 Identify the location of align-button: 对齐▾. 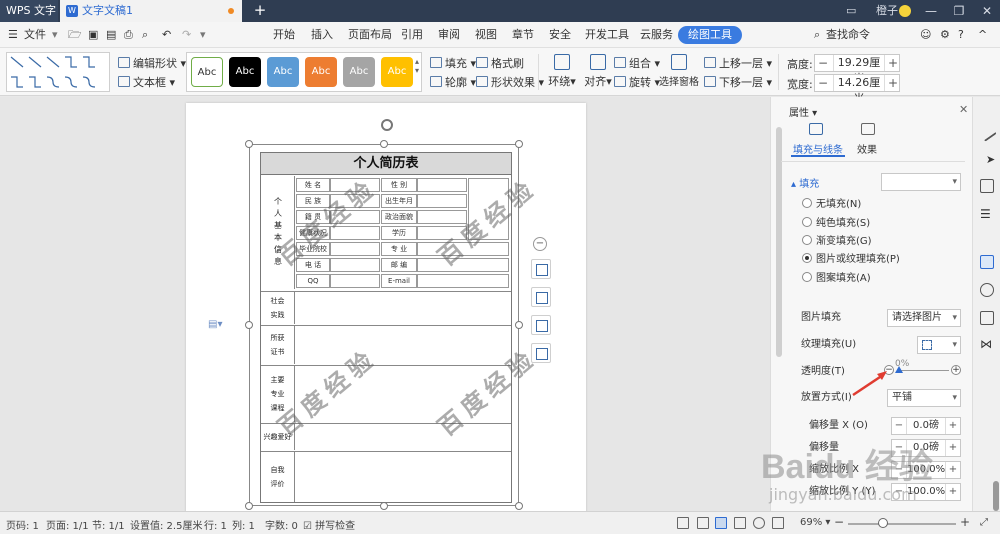
(598, 72).